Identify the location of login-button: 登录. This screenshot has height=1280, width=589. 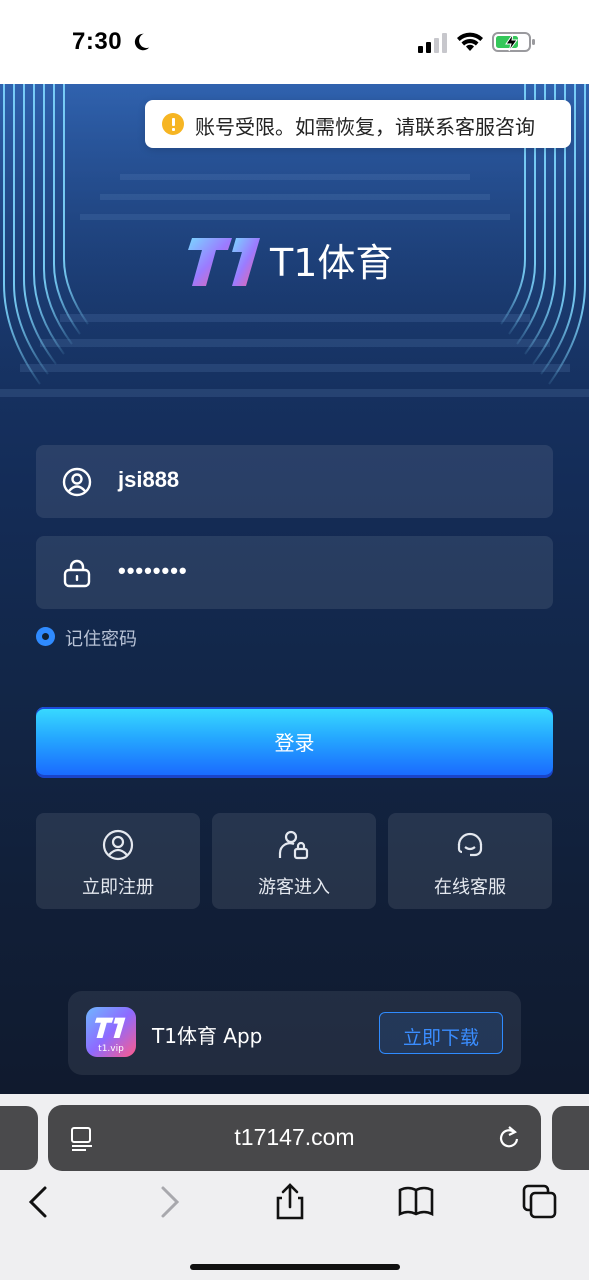
(294, 741).